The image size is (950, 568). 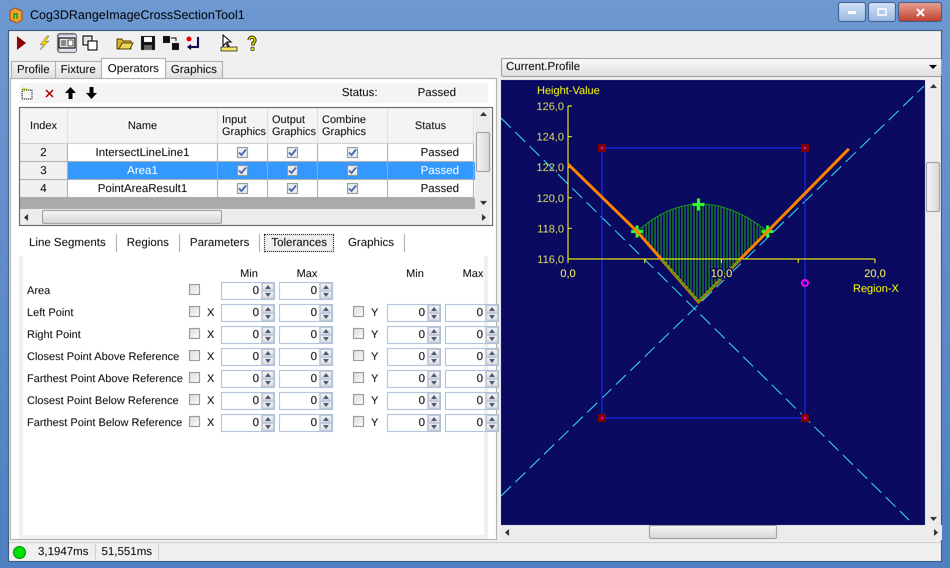 What do you see at coordinates (220, 243) in the screenshot?
I see `tab: Parameters` at bounding box center [220, 243].